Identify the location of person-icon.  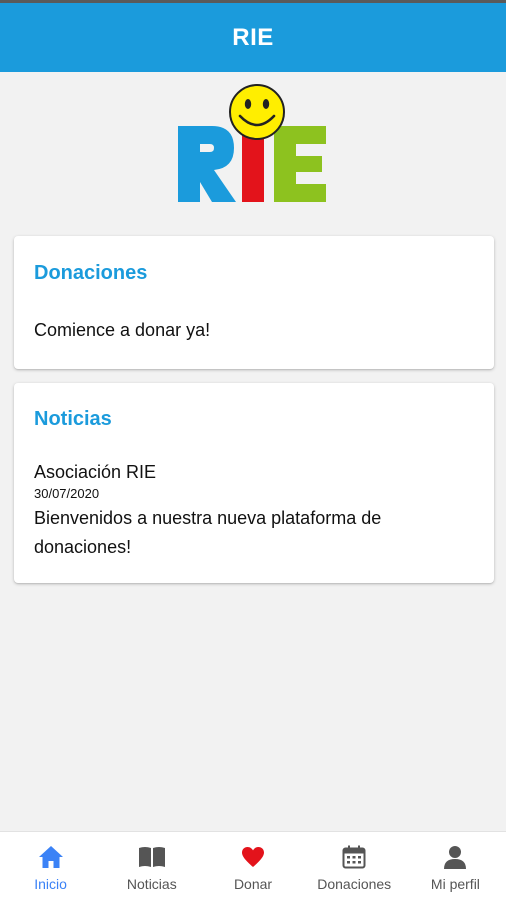
(455, 857).